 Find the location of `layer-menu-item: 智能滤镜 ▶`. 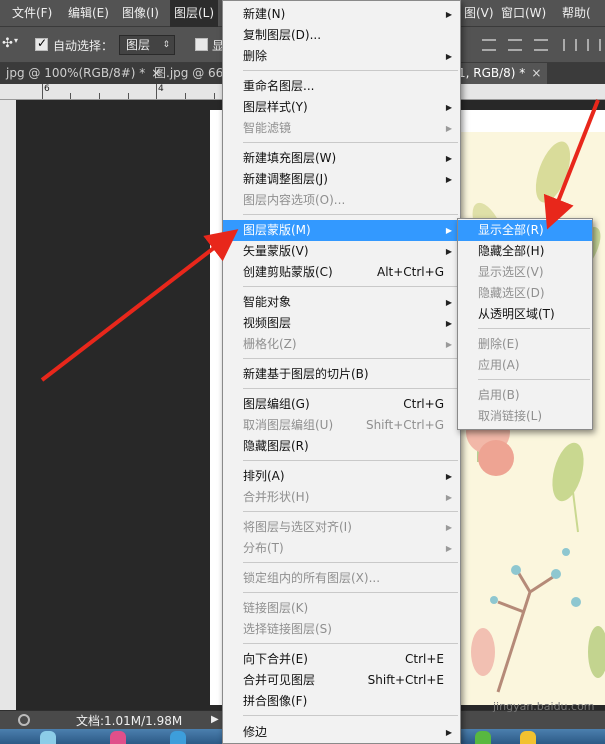

layer-menu-item: 智能滤镜 ▶ is located at coordinates (341, 128).